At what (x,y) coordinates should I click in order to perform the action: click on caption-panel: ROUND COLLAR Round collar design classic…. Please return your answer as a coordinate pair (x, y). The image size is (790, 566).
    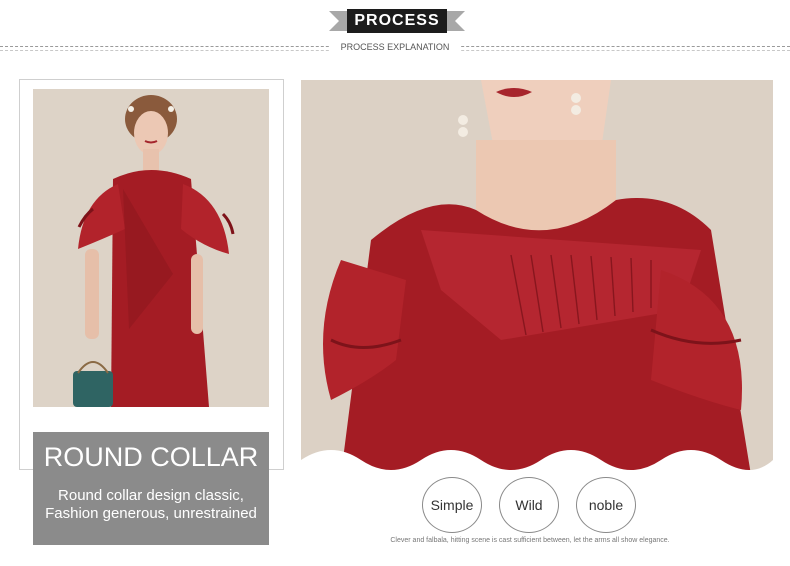
    Looking at the image, I should click on (151, 488).